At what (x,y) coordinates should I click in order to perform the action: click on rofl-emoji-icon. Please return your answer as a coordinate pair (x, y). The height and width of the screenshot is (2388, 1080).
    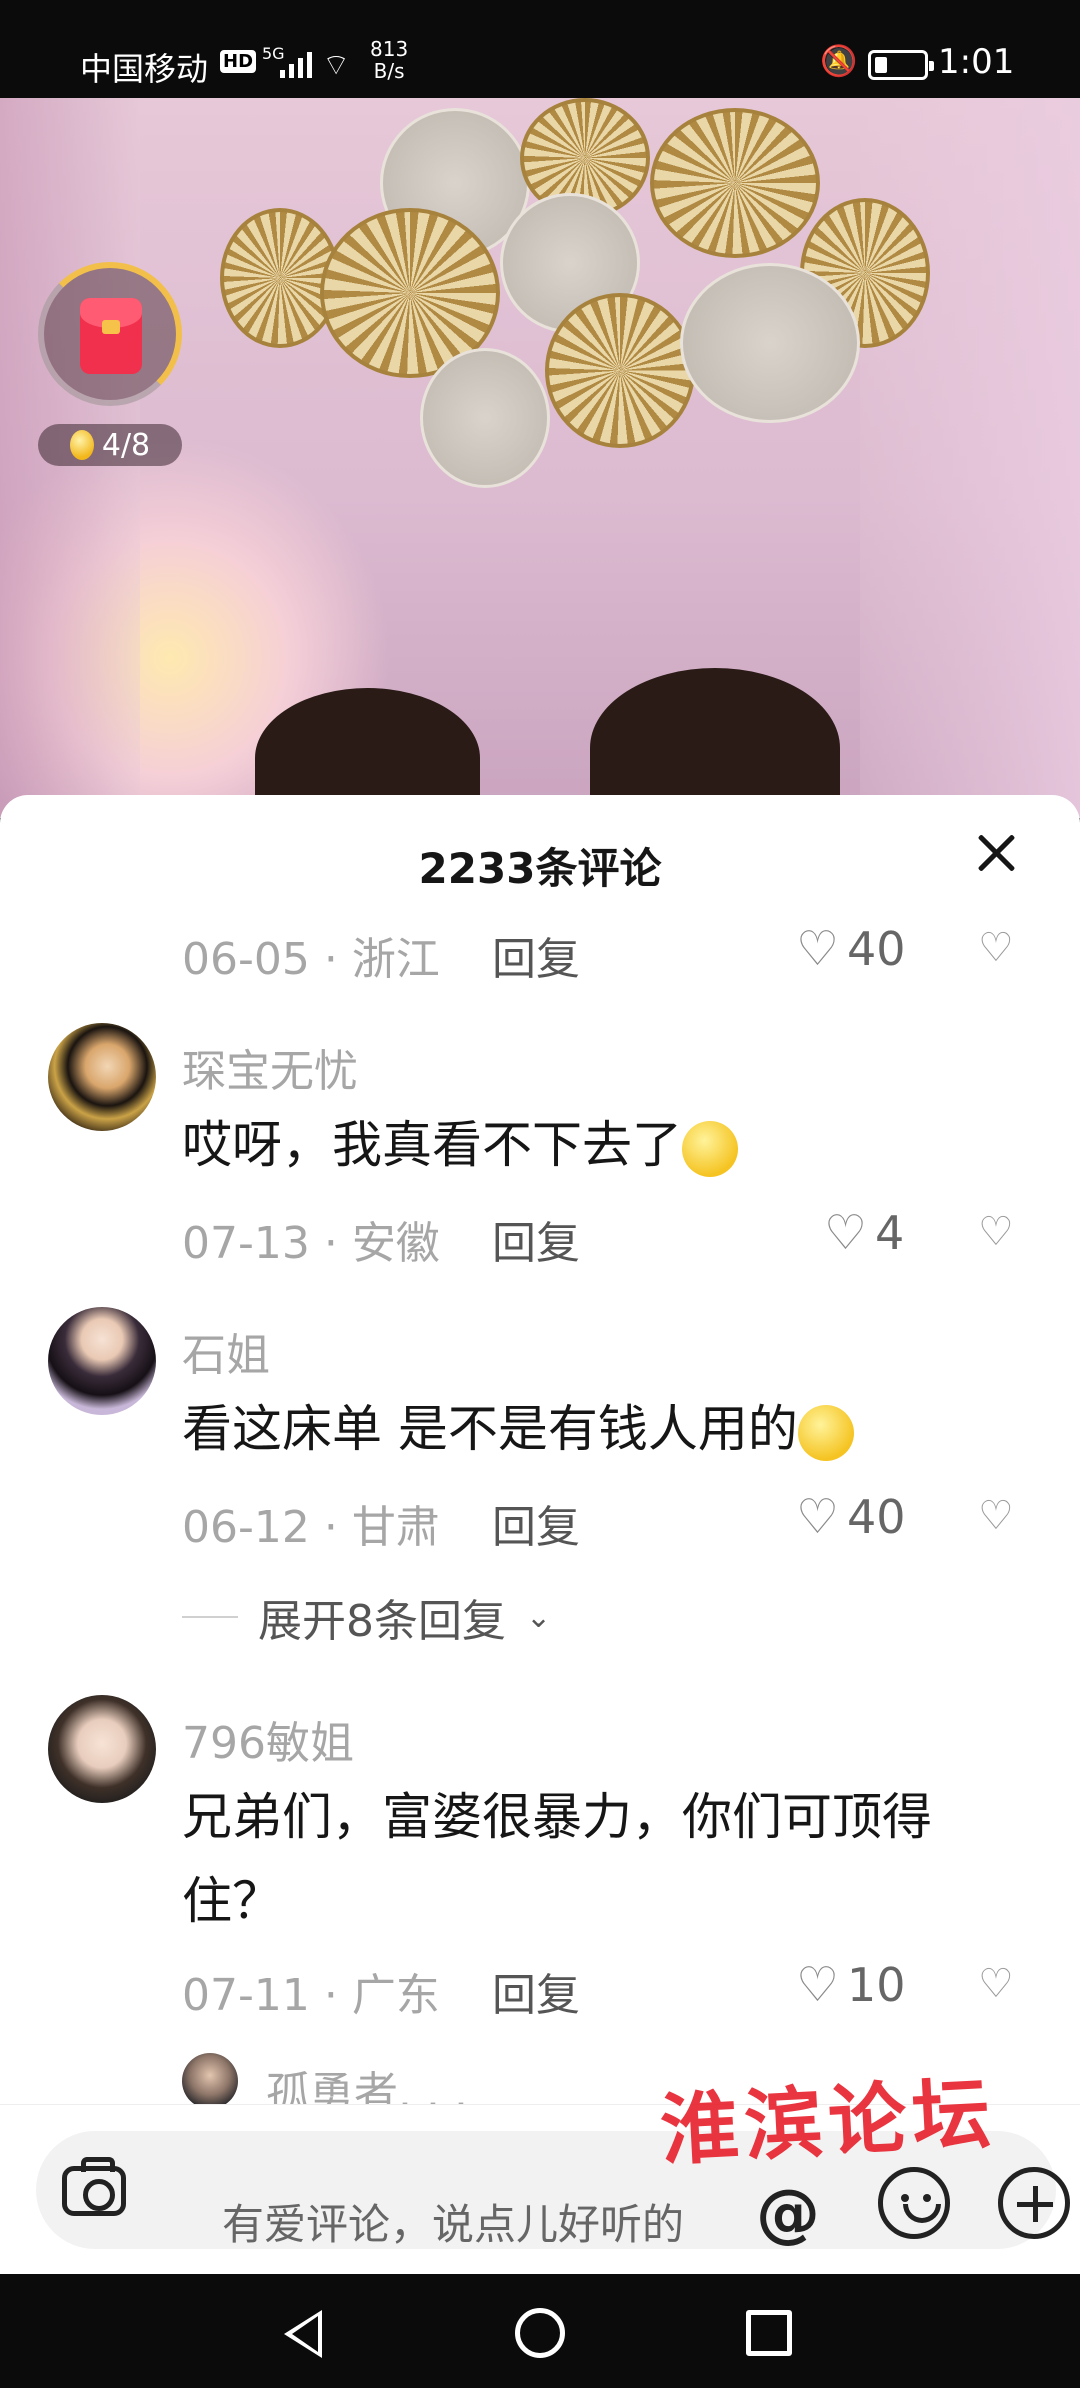
    Looking at the image, I should click on (825, 1432).